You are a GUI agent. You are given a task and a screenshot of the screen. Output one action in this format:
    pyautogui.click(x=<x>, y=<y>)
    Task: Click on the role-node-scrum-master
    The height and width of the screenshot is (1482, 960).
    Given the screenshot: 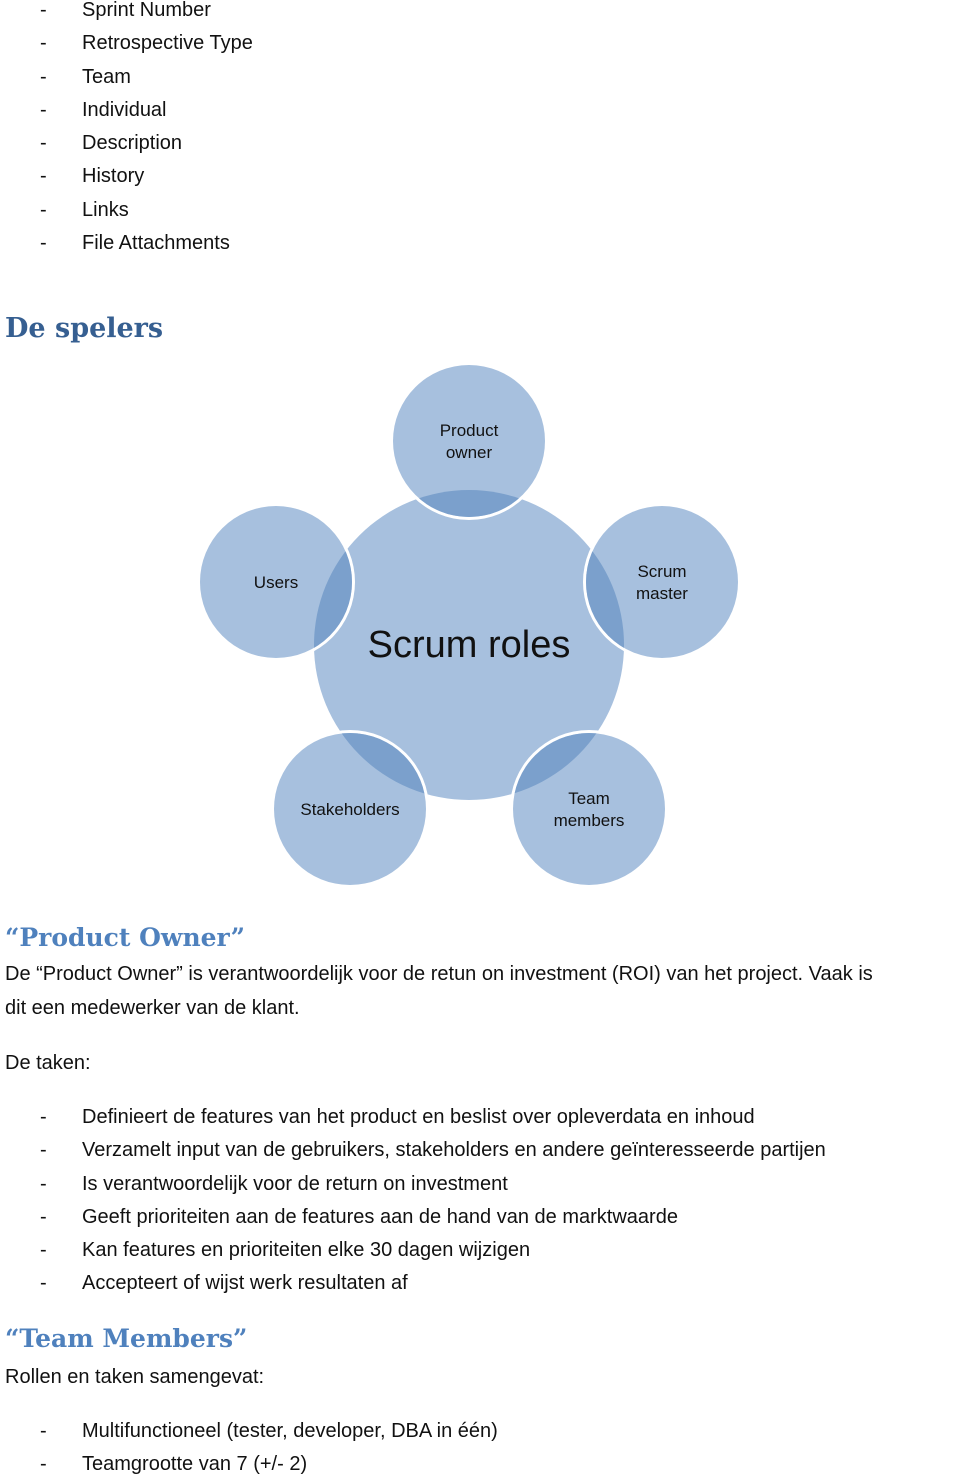 What is the action you would take?
    pyautogui.click(x=662, y=582)
    